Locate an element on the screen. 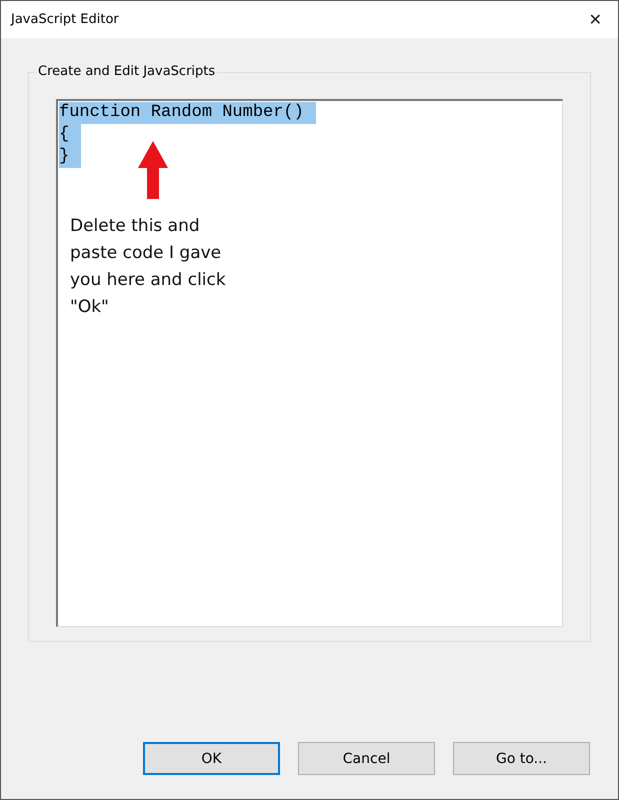 This screenshot has width=619, height=800. dialog-button: OK is located at coordinates (211, 758).